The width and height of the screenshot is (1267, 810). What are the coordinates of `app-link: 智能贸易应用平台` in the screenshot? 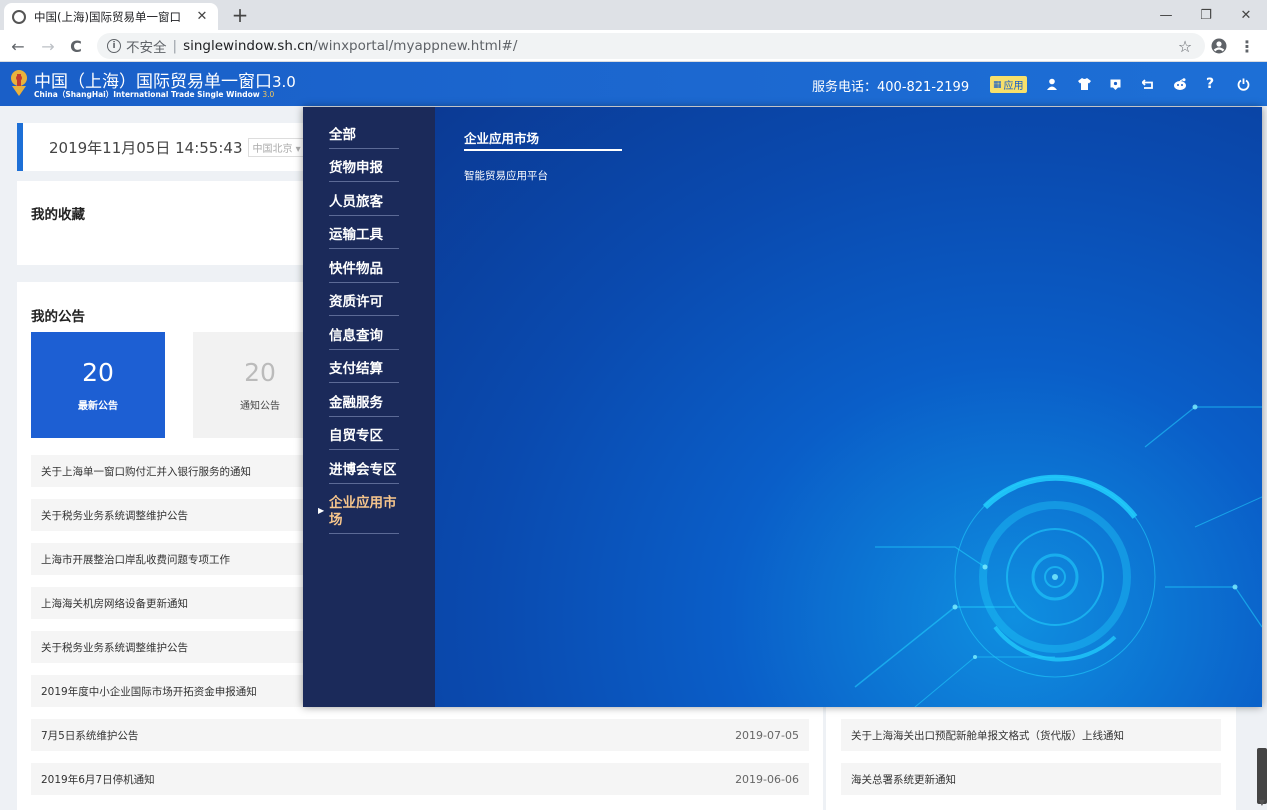 It's located at (506, 175).